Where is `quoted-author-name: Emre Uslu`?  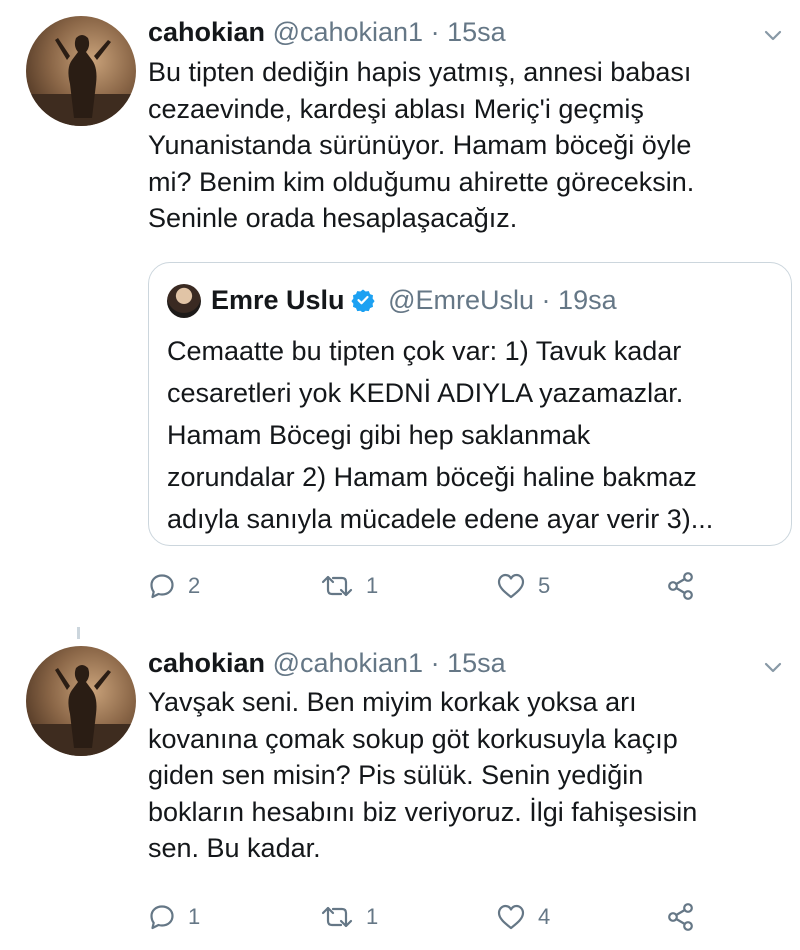
quoted-author-name: Emre Uslu is located at coordinates (278, 300).